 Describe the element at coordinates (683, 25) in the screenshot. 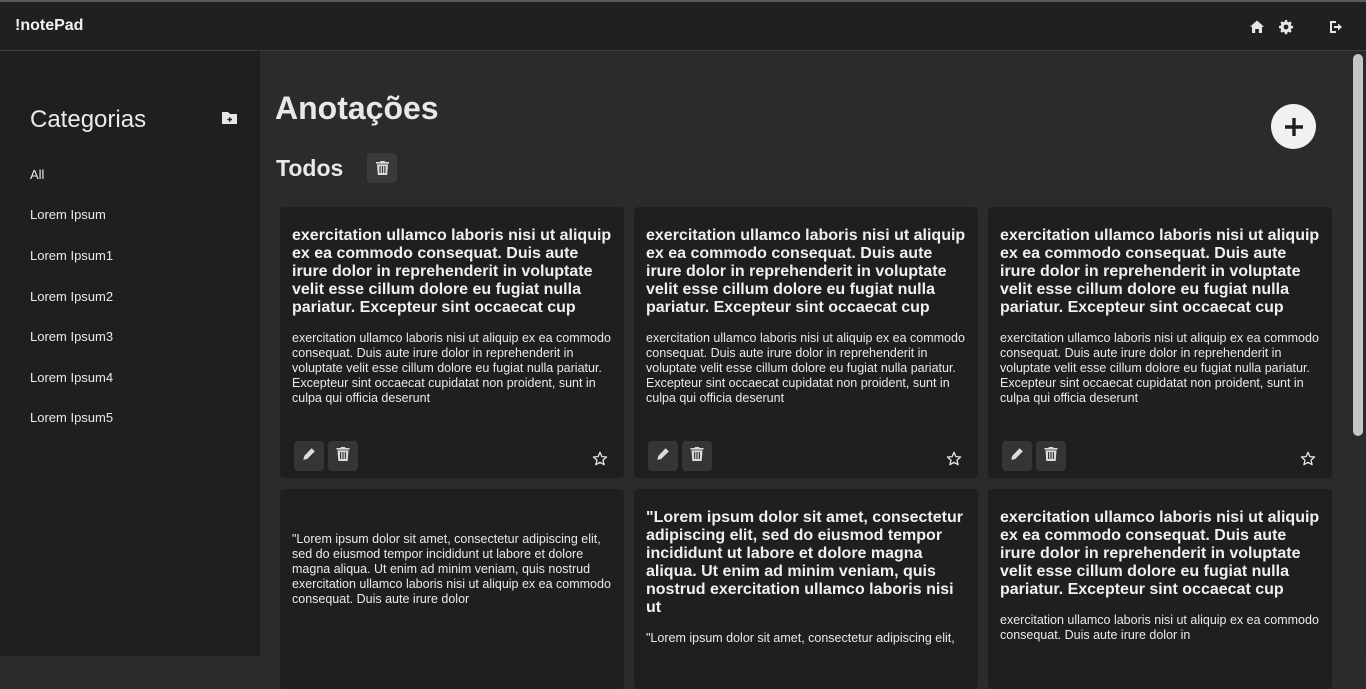

I see `top-navbar: !notePad` at that location.